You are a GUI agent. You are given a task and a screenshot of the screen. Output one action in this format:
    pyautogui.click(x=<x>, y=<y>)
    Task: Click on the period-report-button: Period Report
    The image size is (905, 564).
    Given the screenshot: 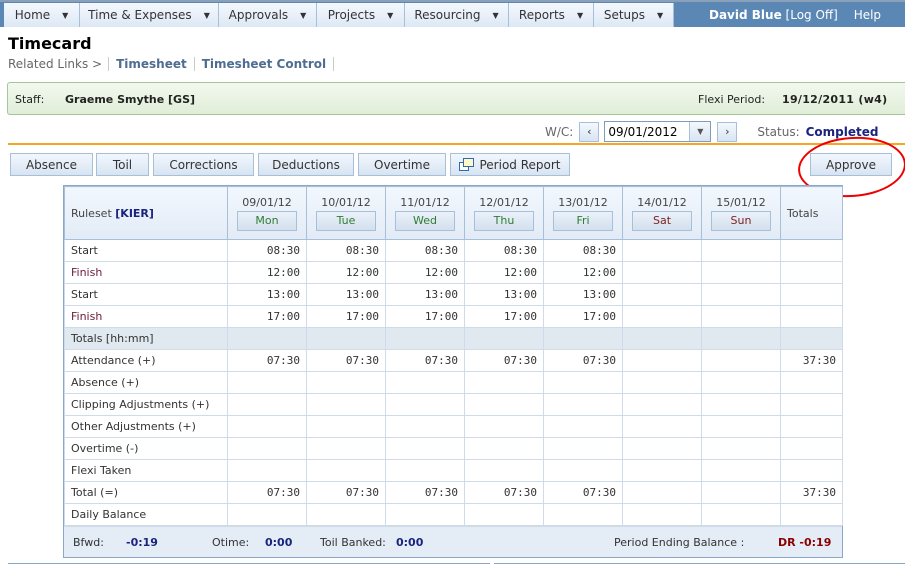 What is the action you would take?
    pyautogui.click(x=510, y=164)
    